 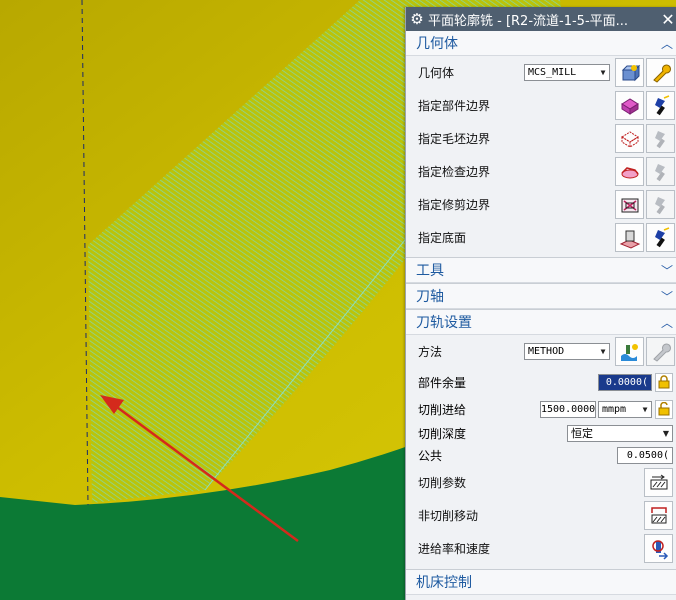 I want to click on section-path-title: 刀轨设置, so click(x=444, y=323).